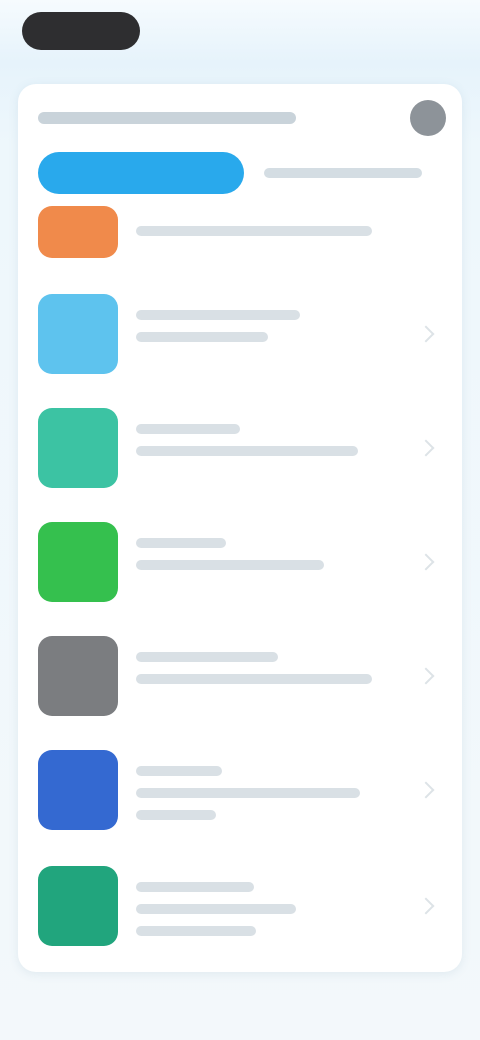 The image size is (480, 1040). Describe the element at coordinates (428, 118) in the screenshot. I see `avatar-icon` at that location.